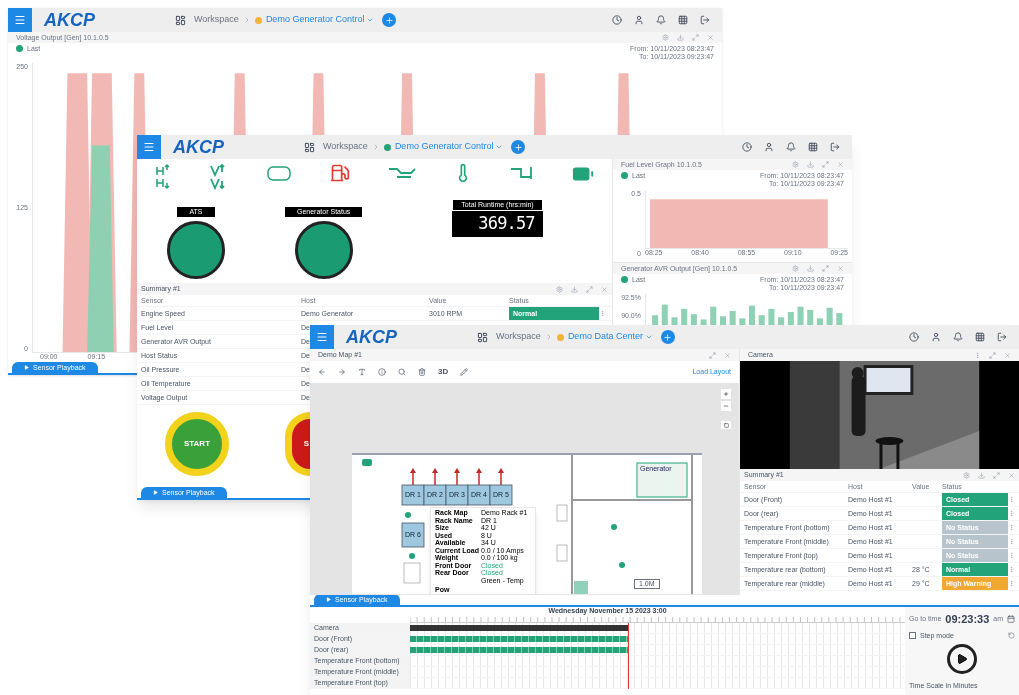 The width and height of the screenshot is (1019, 695). What do you see at coordinates (497, 224) in the screenshot?
I see `runtime-display: 369.57` at bounding box center [497, 224].